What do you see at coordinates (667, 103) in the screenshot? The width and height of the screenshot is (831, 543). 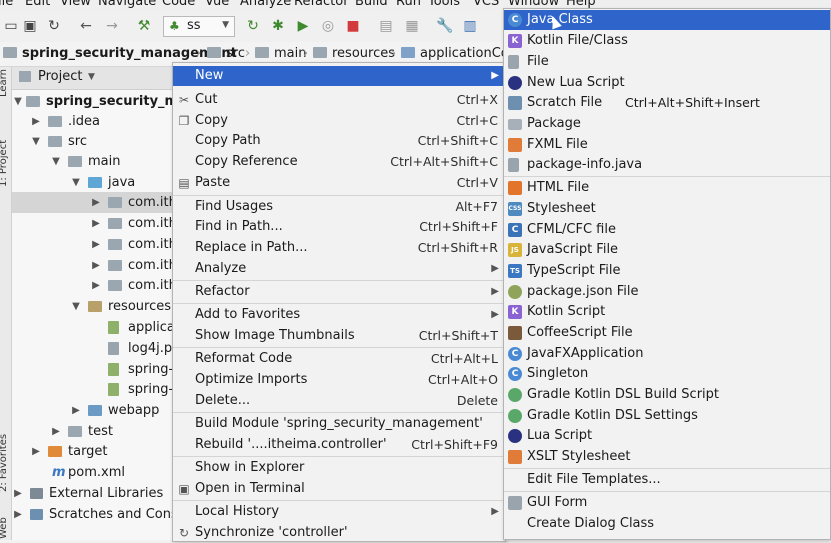 I see `submenu-item-scratch-file: Scratch File Ctrl+Alt+Shift+Insert` at bounding box center [667, 103].